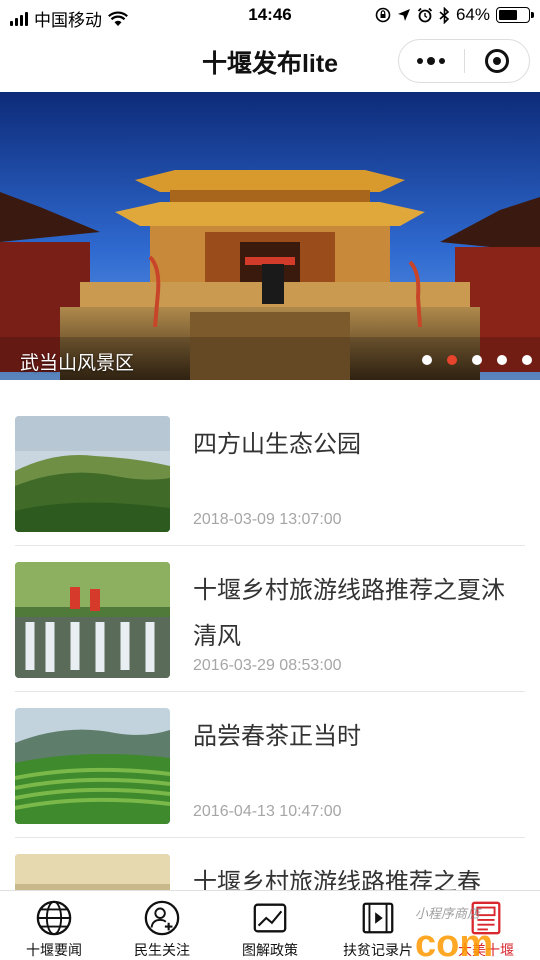 This screenshot has width=540, height=960. What do you see at coordinates (270, 473) in the screenshot?
I see `article-item: 四方山生态公园 2018-03-09 13:07:00` at bounding box center [270, 473].